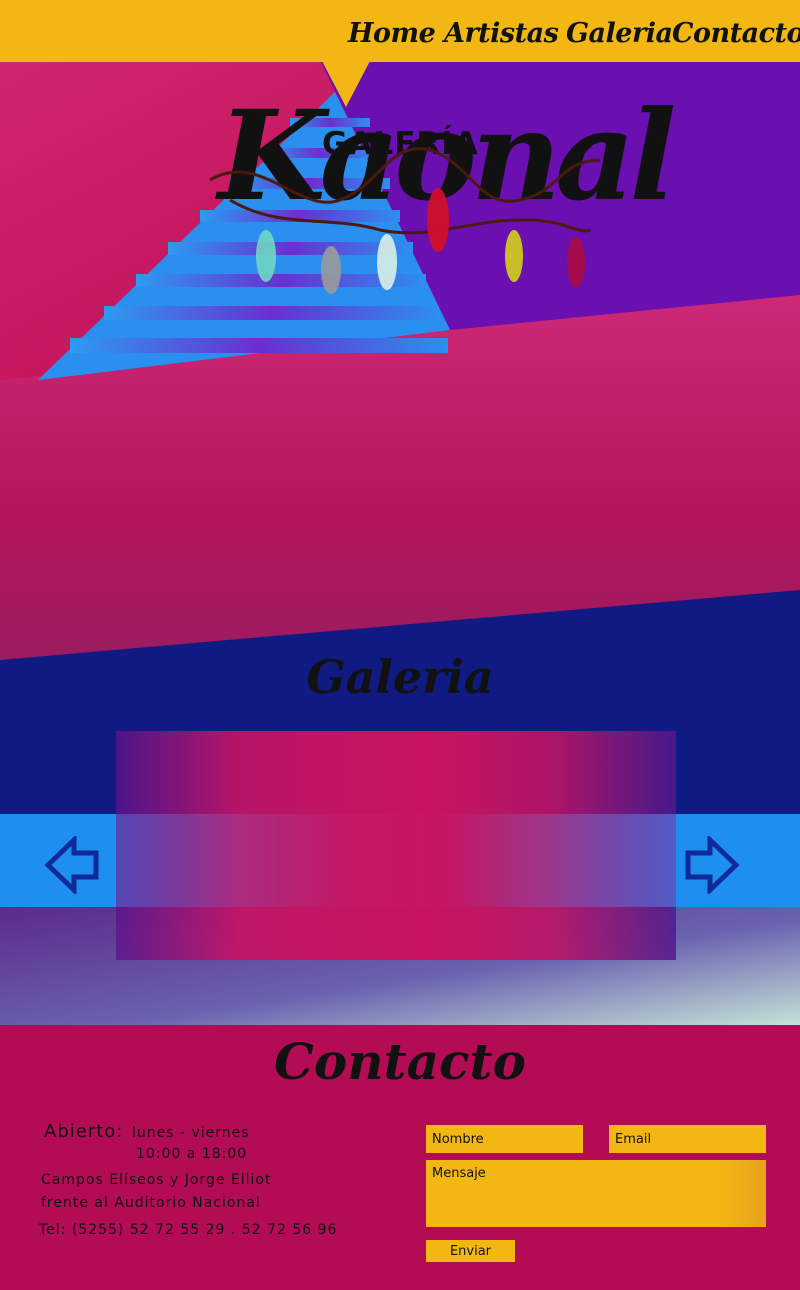  I want to click on open-days: lunes - viernes, so click(191, 1133).